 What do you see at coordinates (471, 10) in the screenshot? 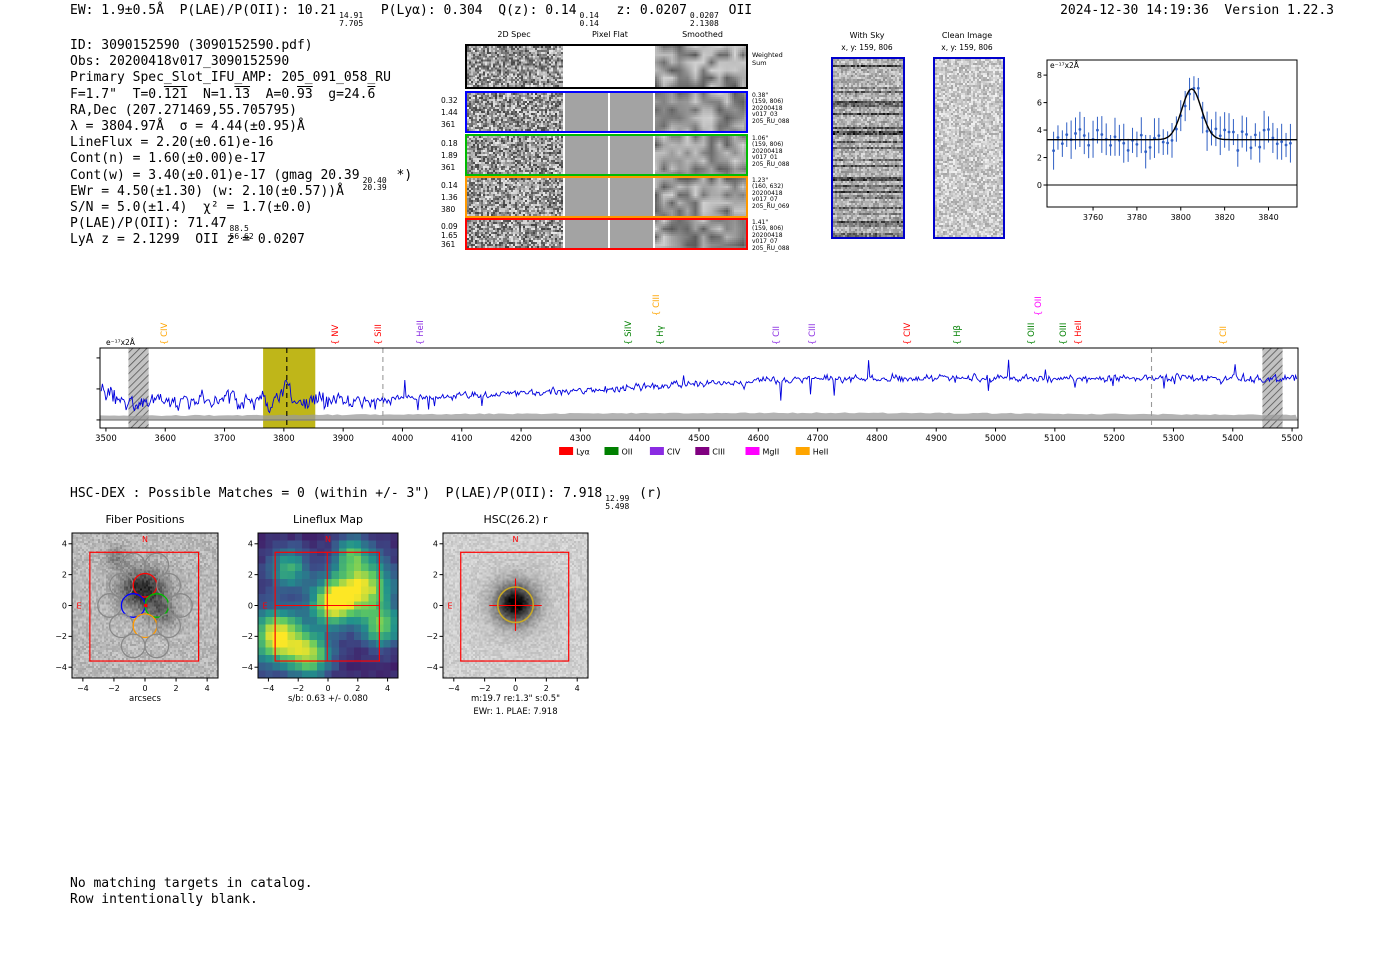
I see `text-segment: P(Lyα): 0.304 Q(z): 0.14` at bounding box center [471, 10].